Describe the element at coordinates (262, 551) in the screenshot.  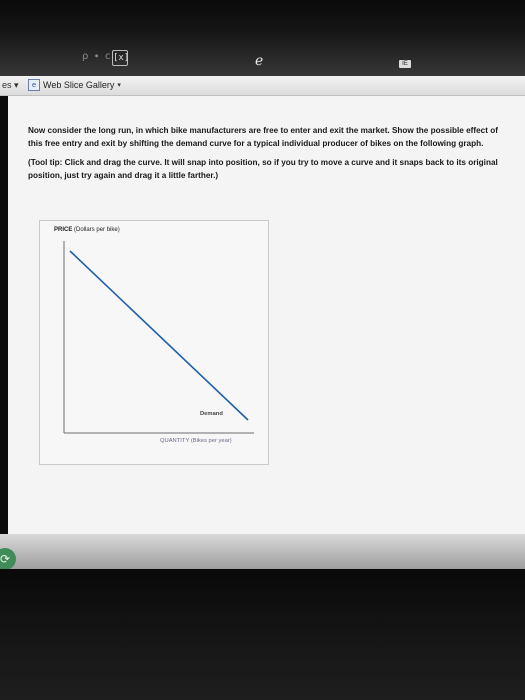
I see `browser-status-area` at that location.